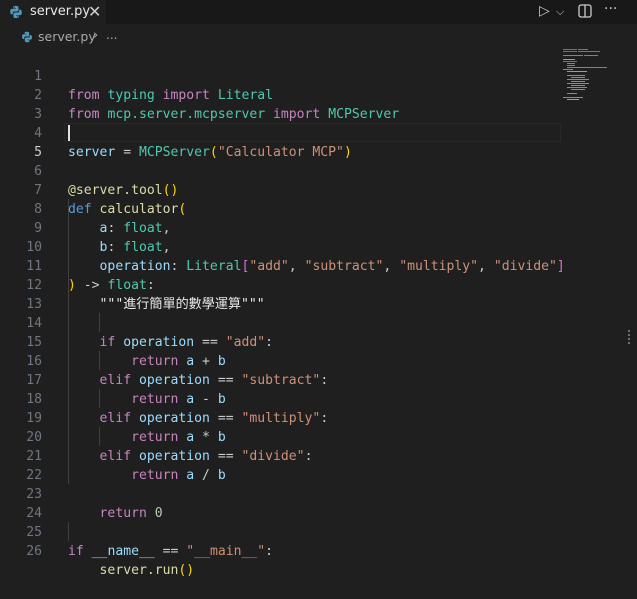 This screenshot has height=599, width=637. I want to click on code-line: 21 return a / b, so click(280, 455).